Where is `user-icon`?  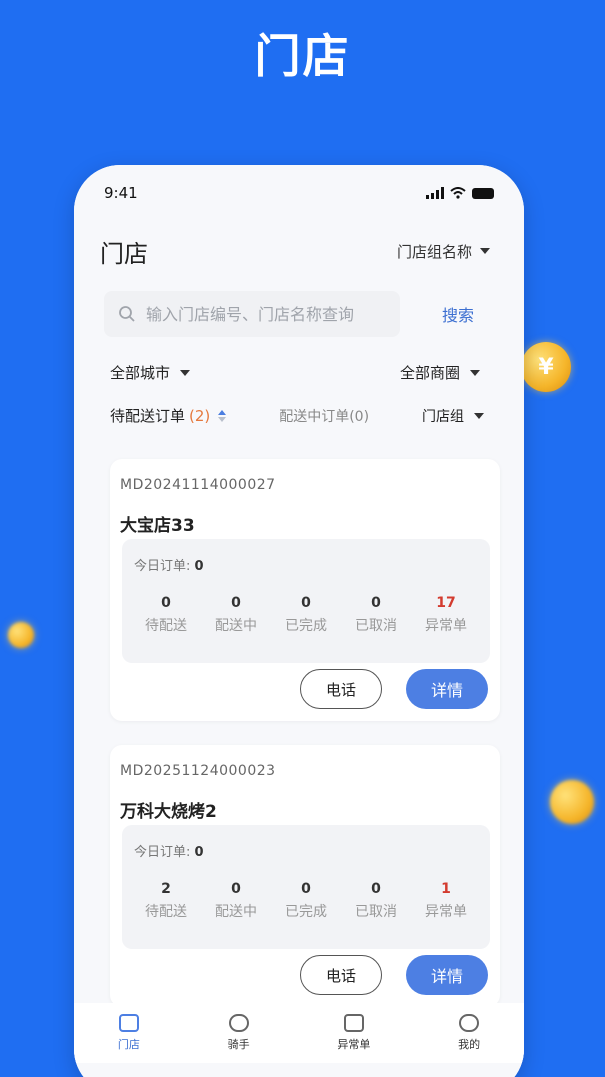
user-icon is located at coordinates (469, 1023).